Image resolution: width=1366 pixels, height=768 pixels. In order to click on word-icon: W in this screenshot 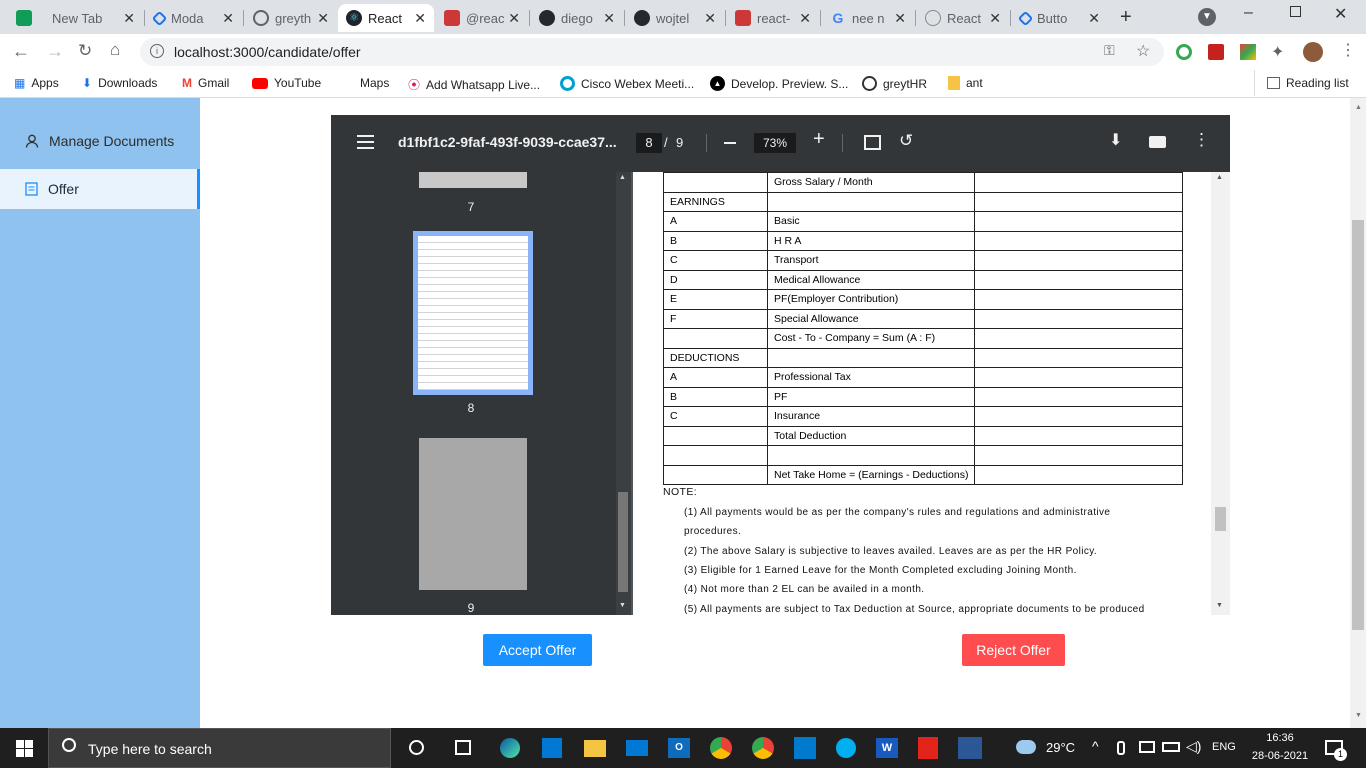, I will do `click(887, 748)`.